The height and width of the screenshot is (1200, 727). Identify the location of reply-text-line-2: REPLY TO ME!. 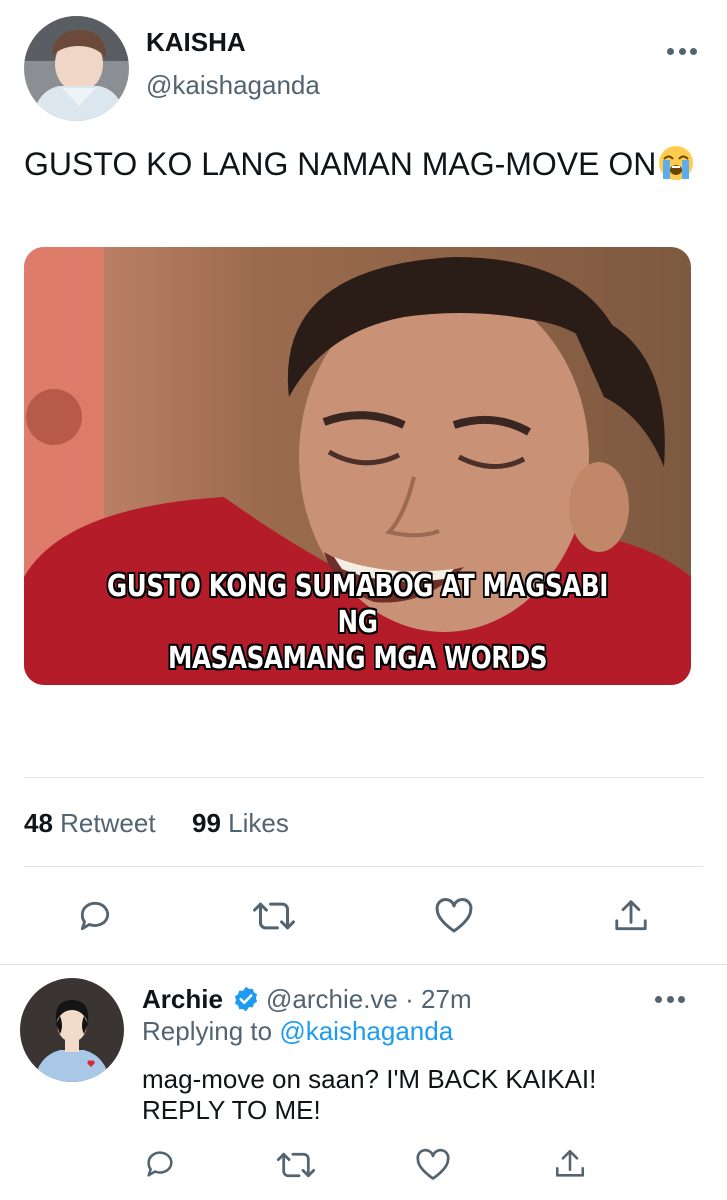
(231, 1110).